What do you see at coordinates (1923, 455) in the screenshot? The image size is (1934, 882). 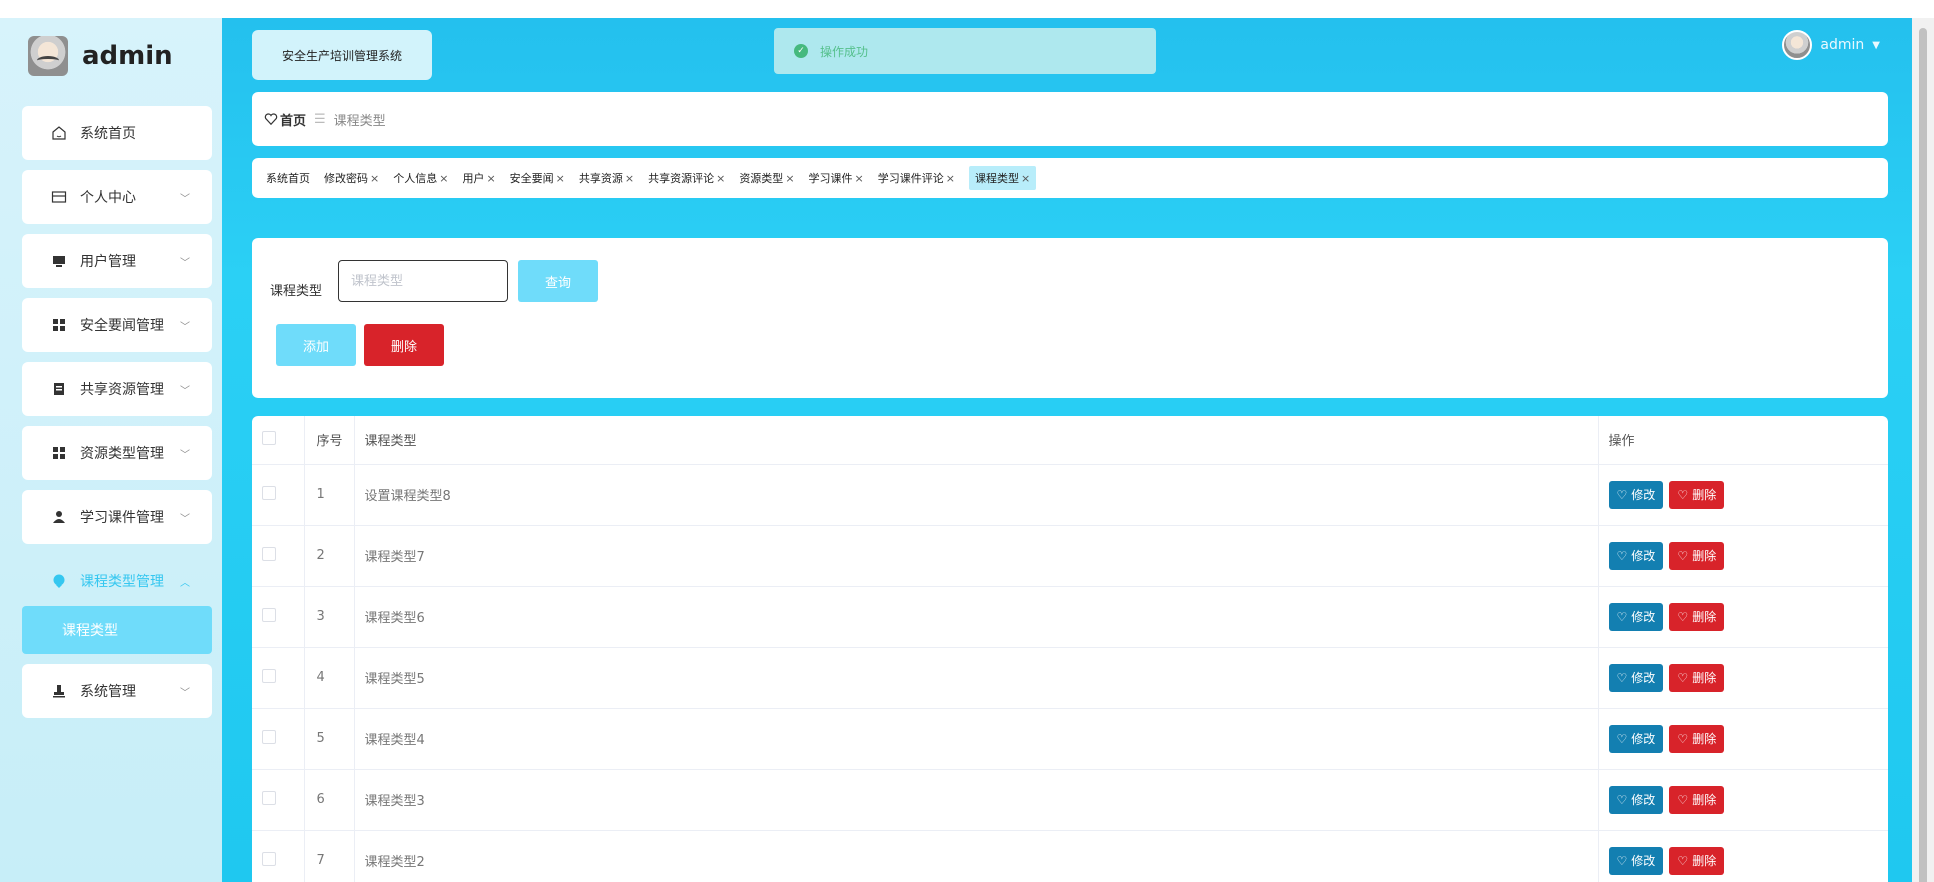 I see `scrollbar-thumb` at bounding box center [1923, 455].